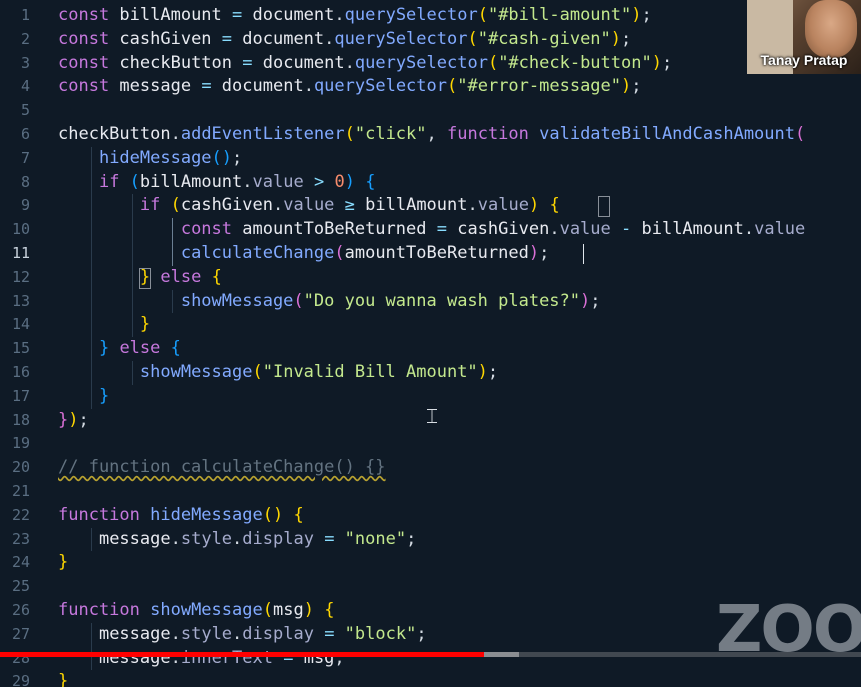 The height and width of the screenshot is (687, 861). What do you see at coordinates (339, 181) in the screenshot?
I see `code-token: 0` at bounding box center [339, 181].